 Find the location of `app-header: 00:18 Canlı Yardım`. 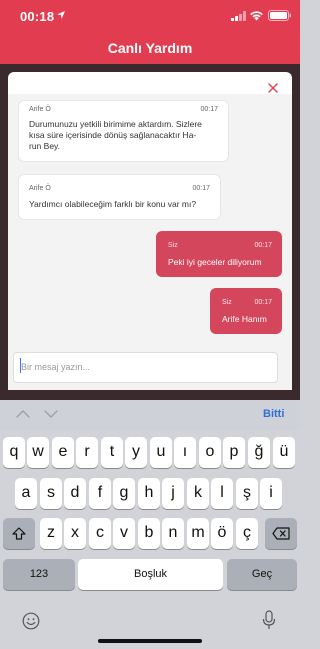

app-header: 00:18 Canlı Yardım is located at coordinates (150, 32).